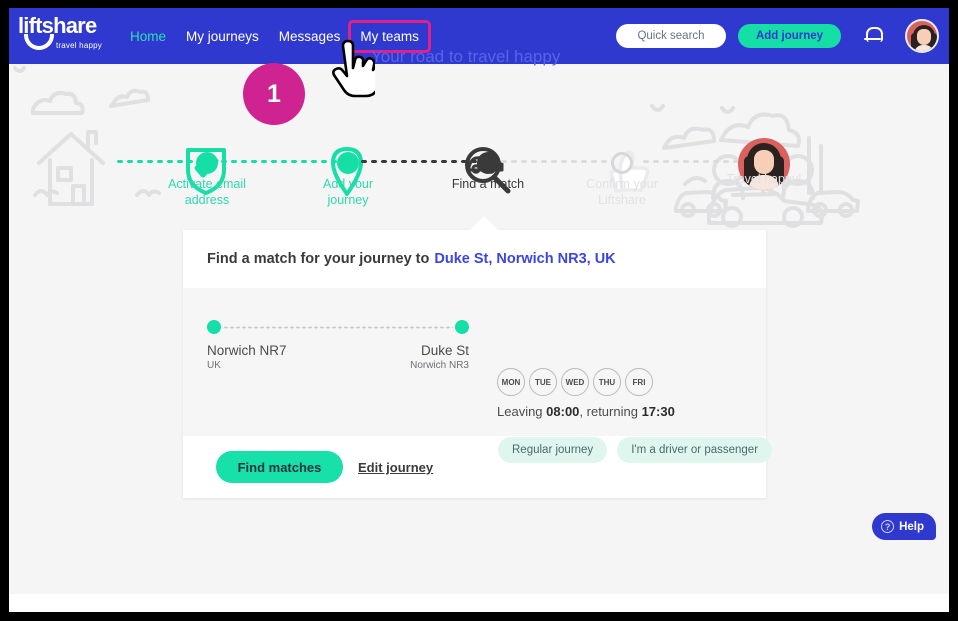  What do you see at coordinates (622, 192) in the screenshot?
I see `step-label-confirm-liftshare: Confirm your Liftshare` at bounding box center [622, 192].